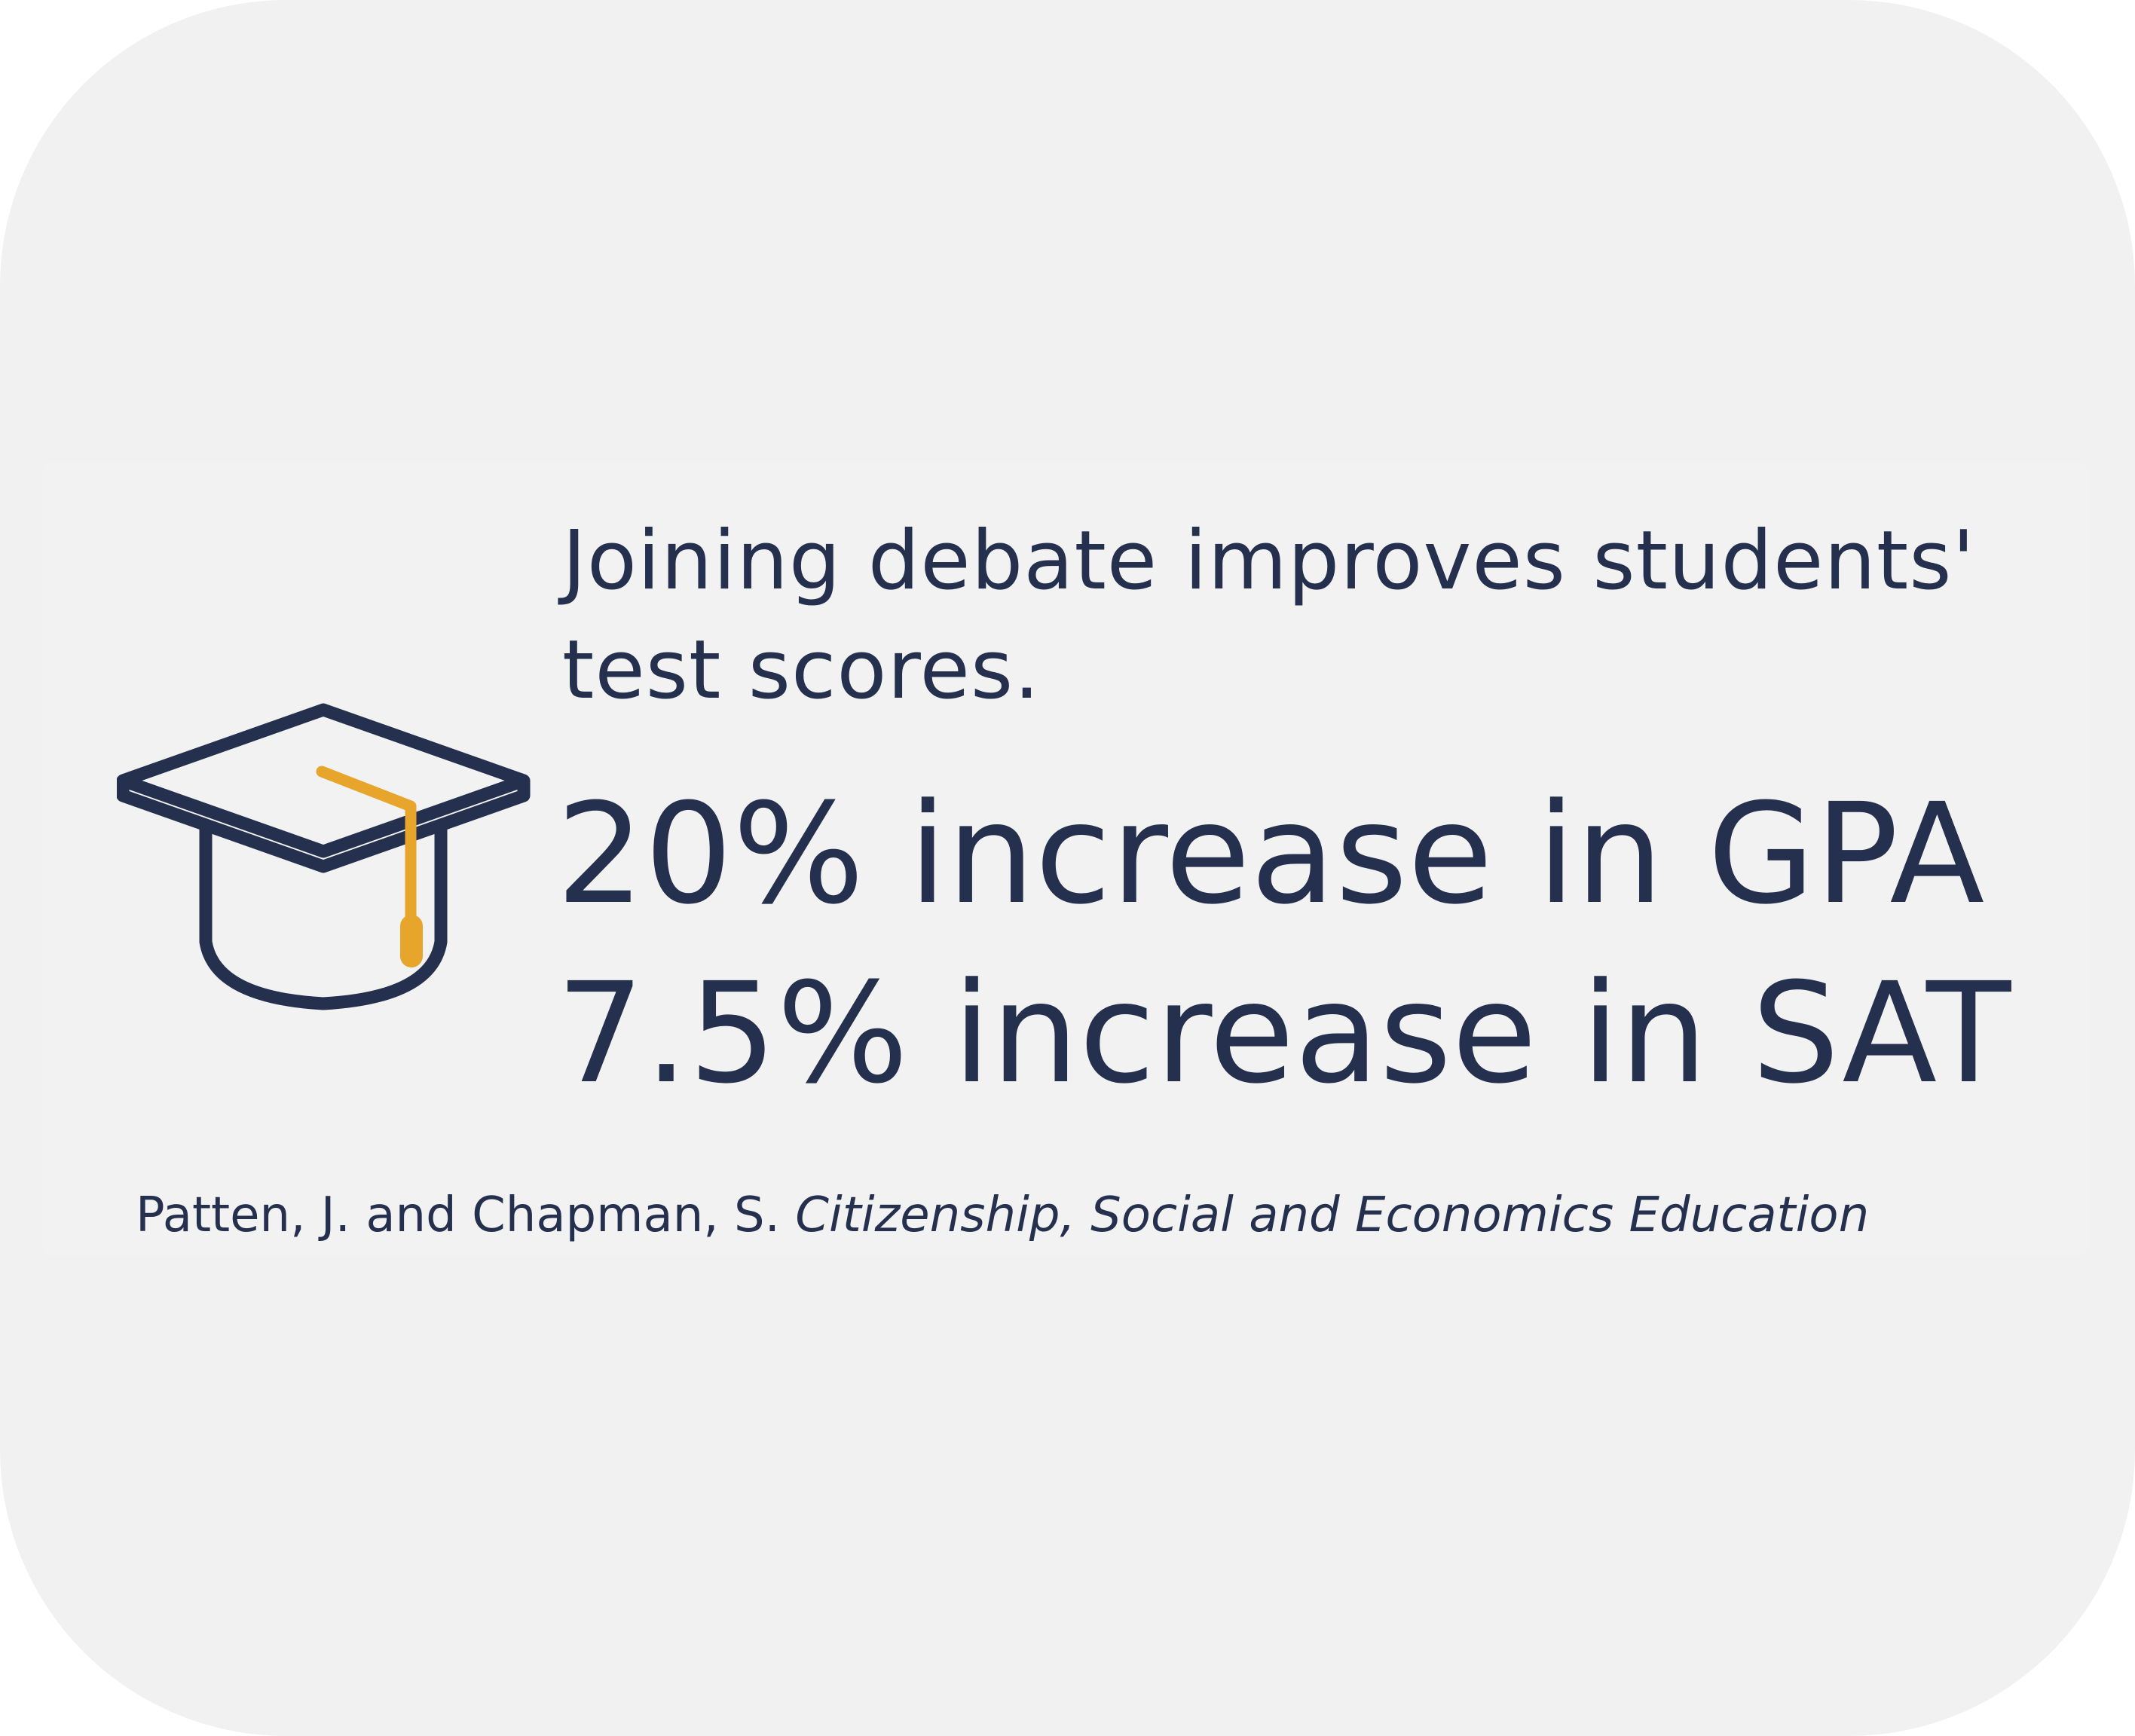  Describe the element at coordinates (458, 1215) in the screenshot. I see `citation-authors: Patten, J. and Chapman, S.` at that location.